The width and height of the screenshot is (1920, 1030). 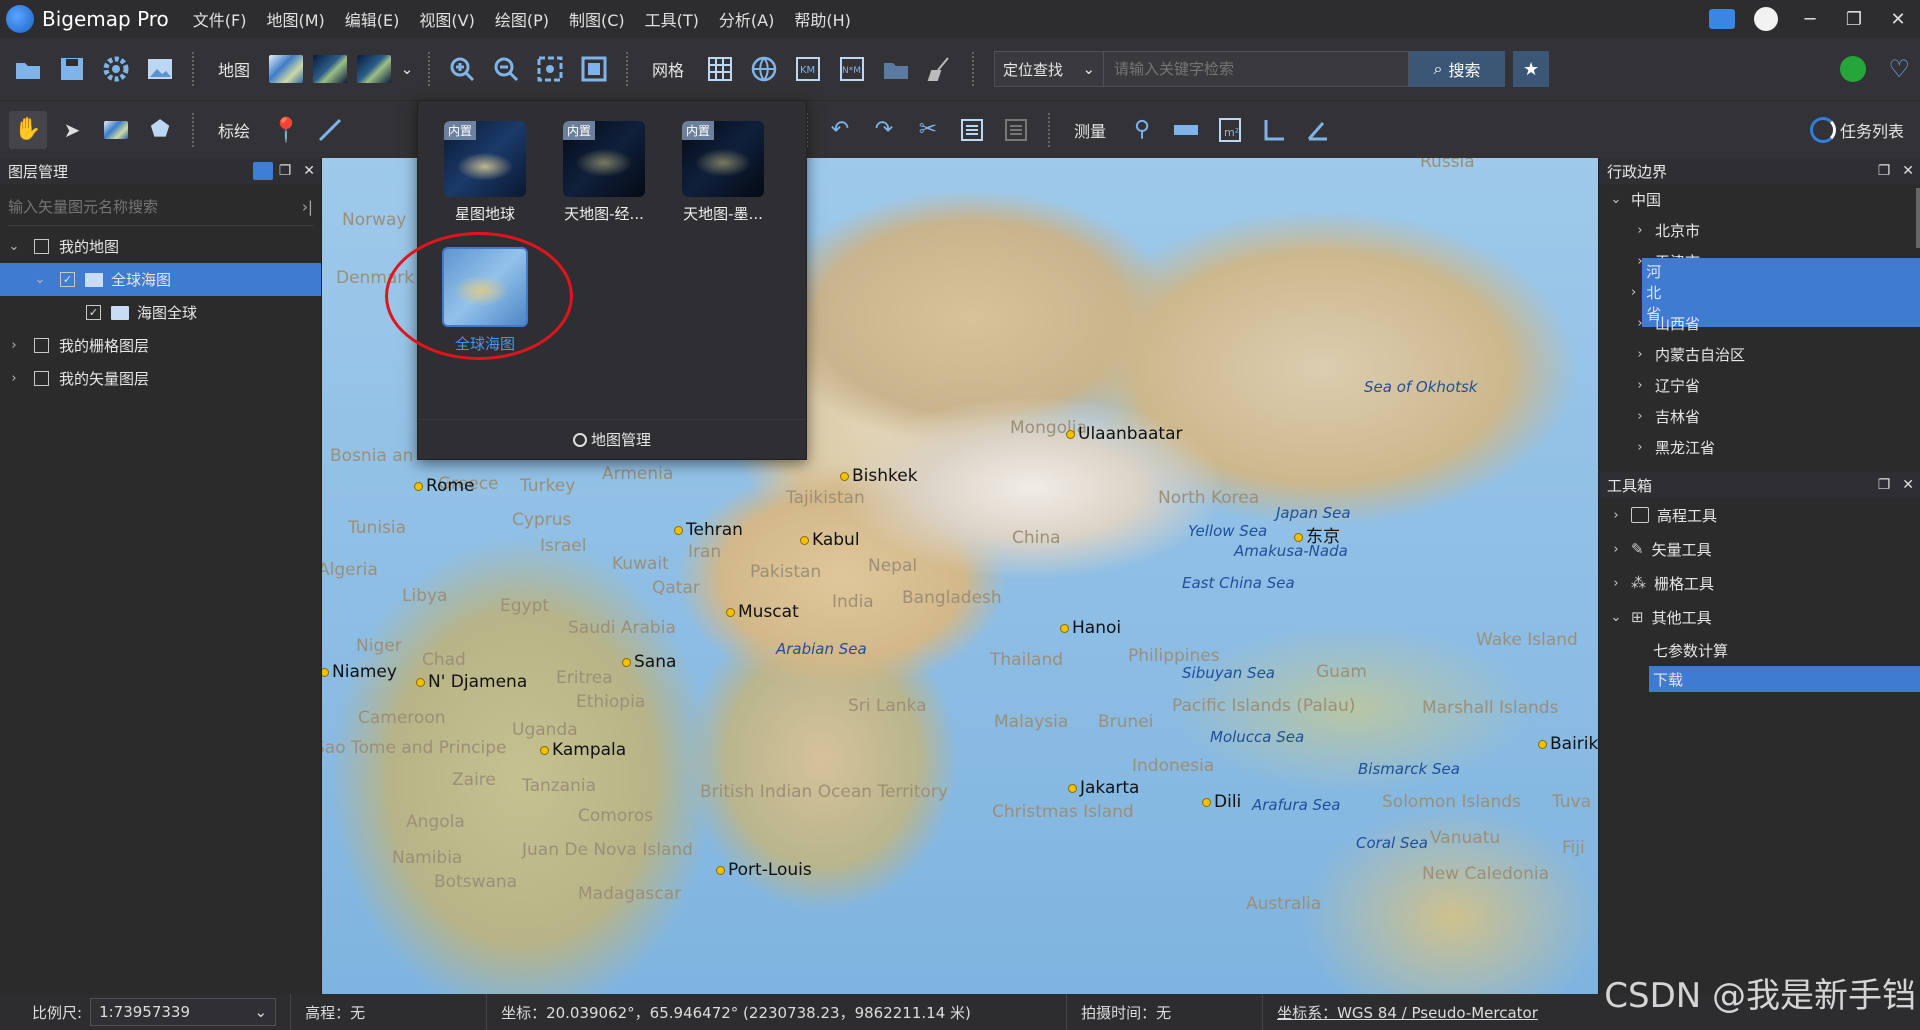 What do you see at coordinates (1318, 130) in the screenshot?
I see `measure-azimuth-button` at bounding box center [1318, 130].